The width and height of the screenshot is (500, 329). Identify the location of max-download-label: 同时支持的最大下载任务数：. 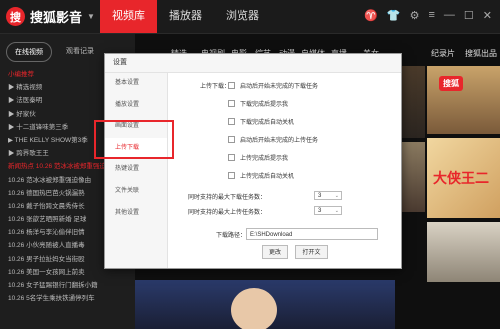
(227, 198).